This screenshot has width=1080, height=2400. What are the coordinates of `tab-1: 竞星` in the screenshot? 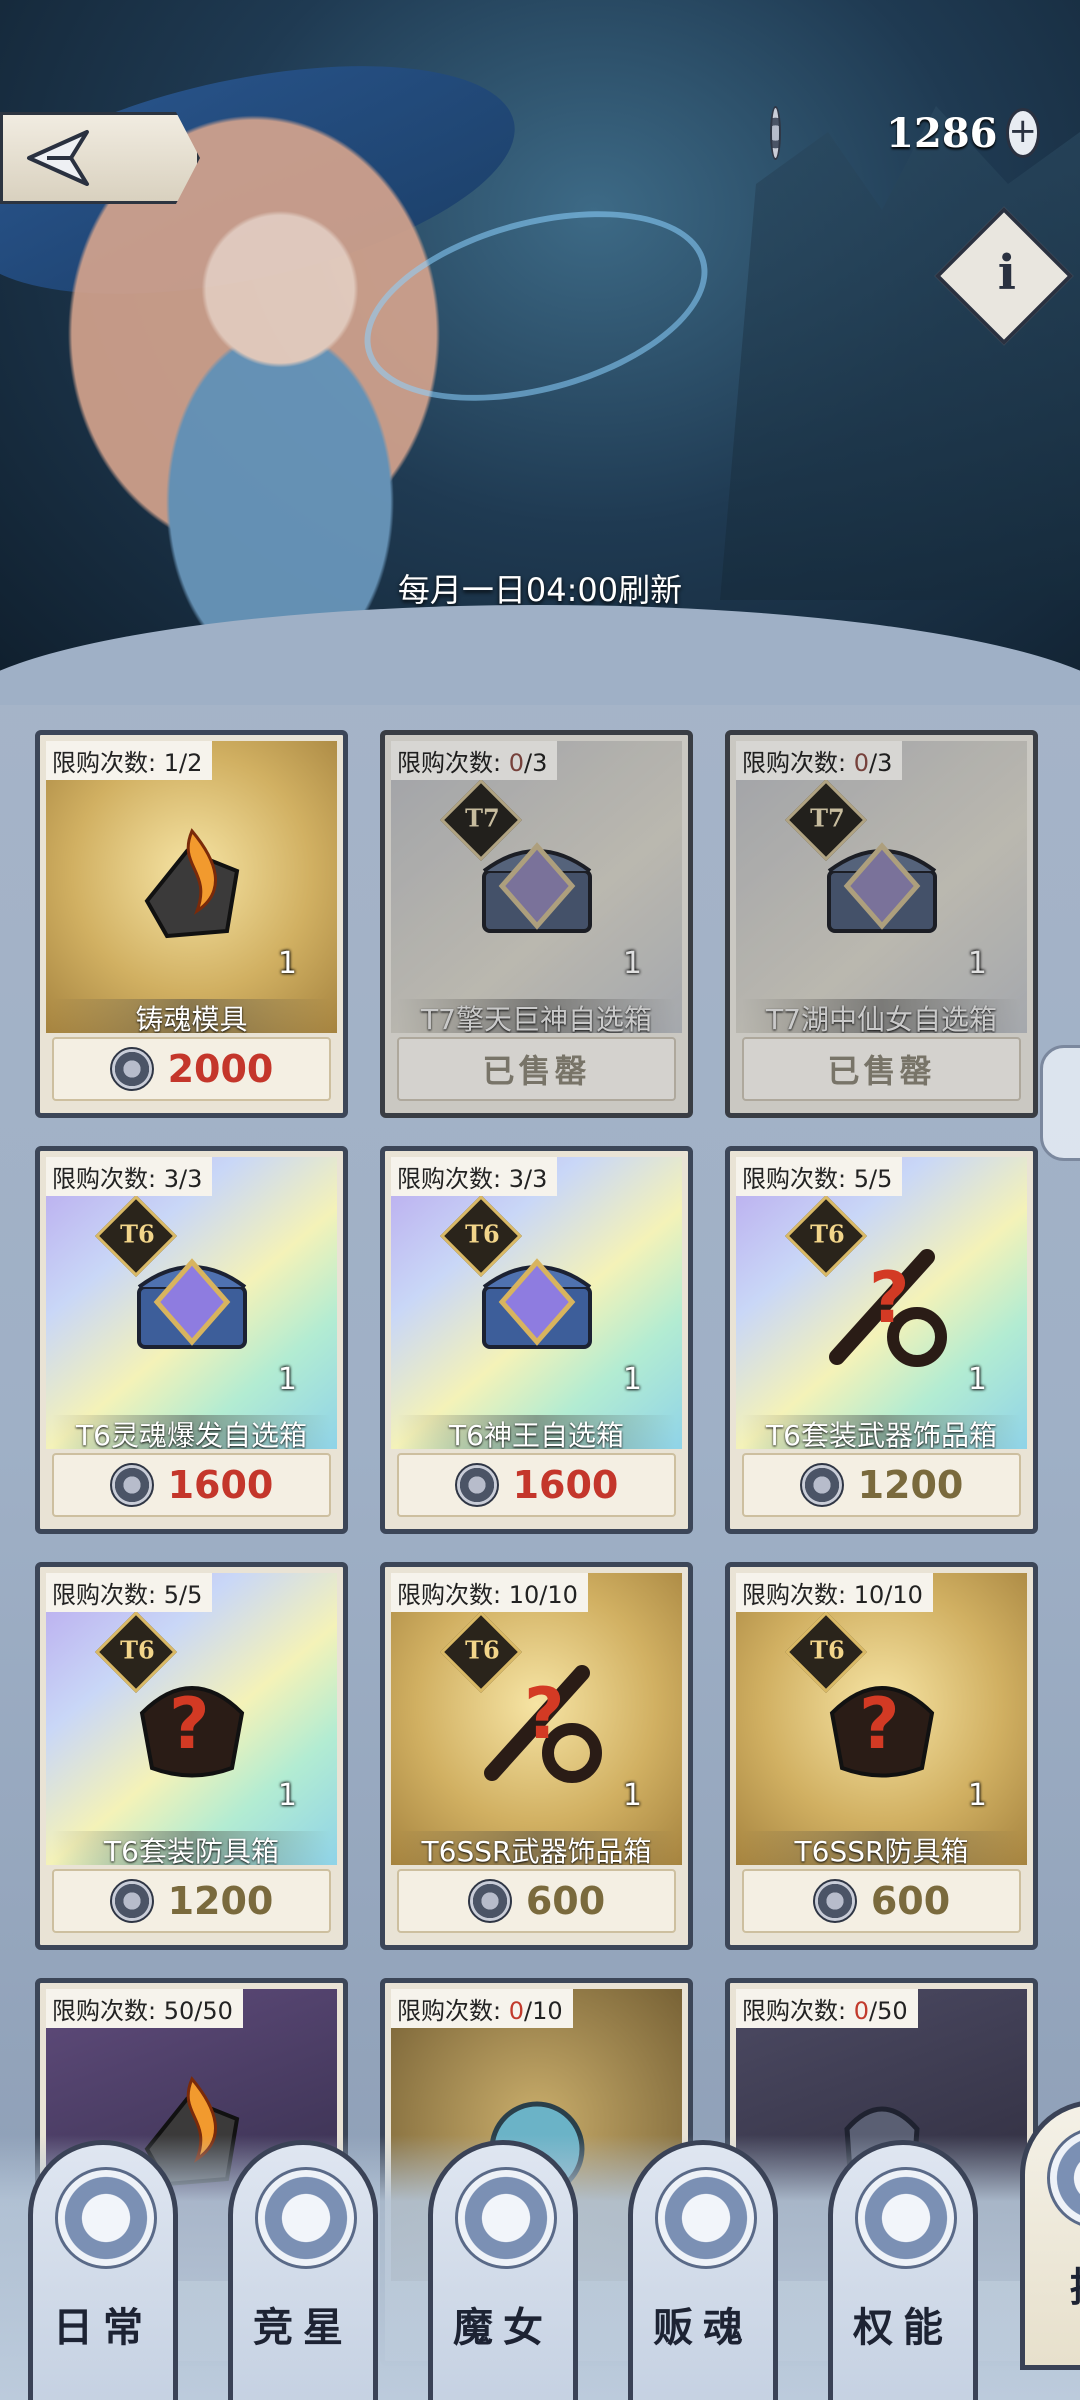 It's located at (303, 2270).